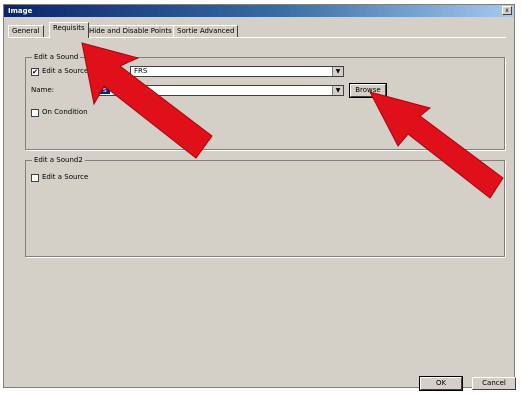  Describe the element at coordinates (441, 383) in the screenshot. I see `ok-button: OK` at that location.